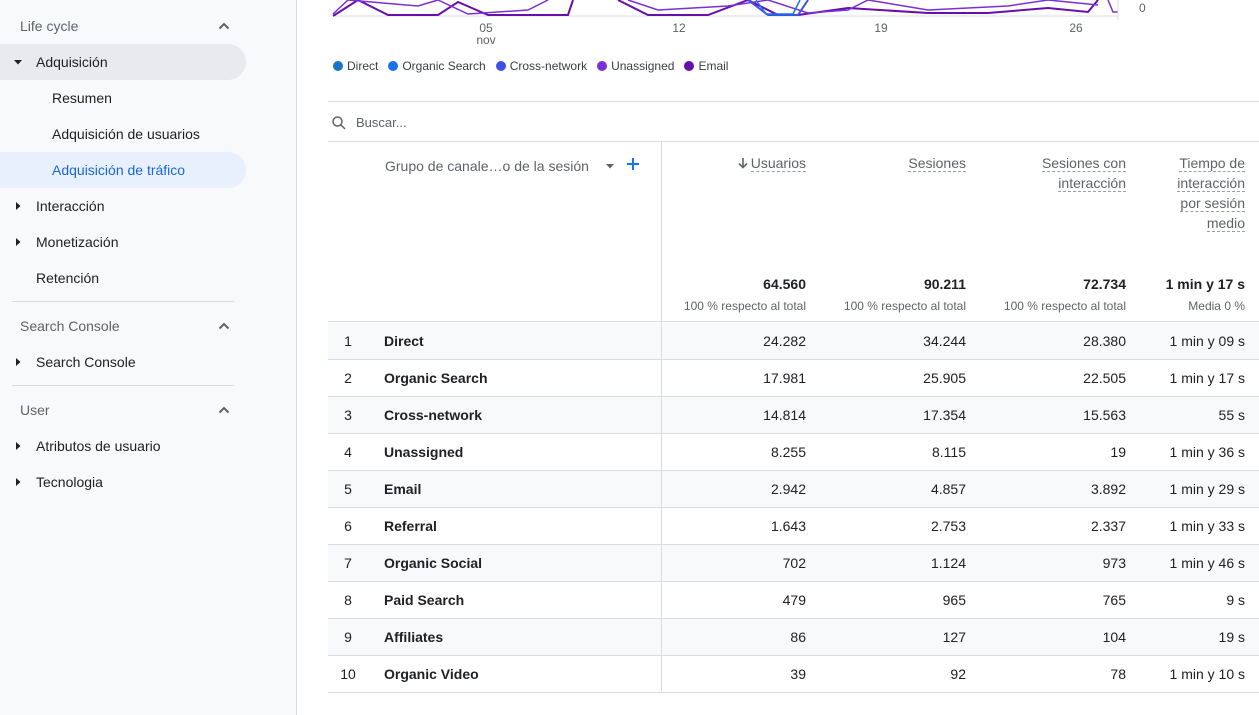 This screenshot has width=1259, height=715. I want to click on row-channel-name: Referral, so click(410, 526).